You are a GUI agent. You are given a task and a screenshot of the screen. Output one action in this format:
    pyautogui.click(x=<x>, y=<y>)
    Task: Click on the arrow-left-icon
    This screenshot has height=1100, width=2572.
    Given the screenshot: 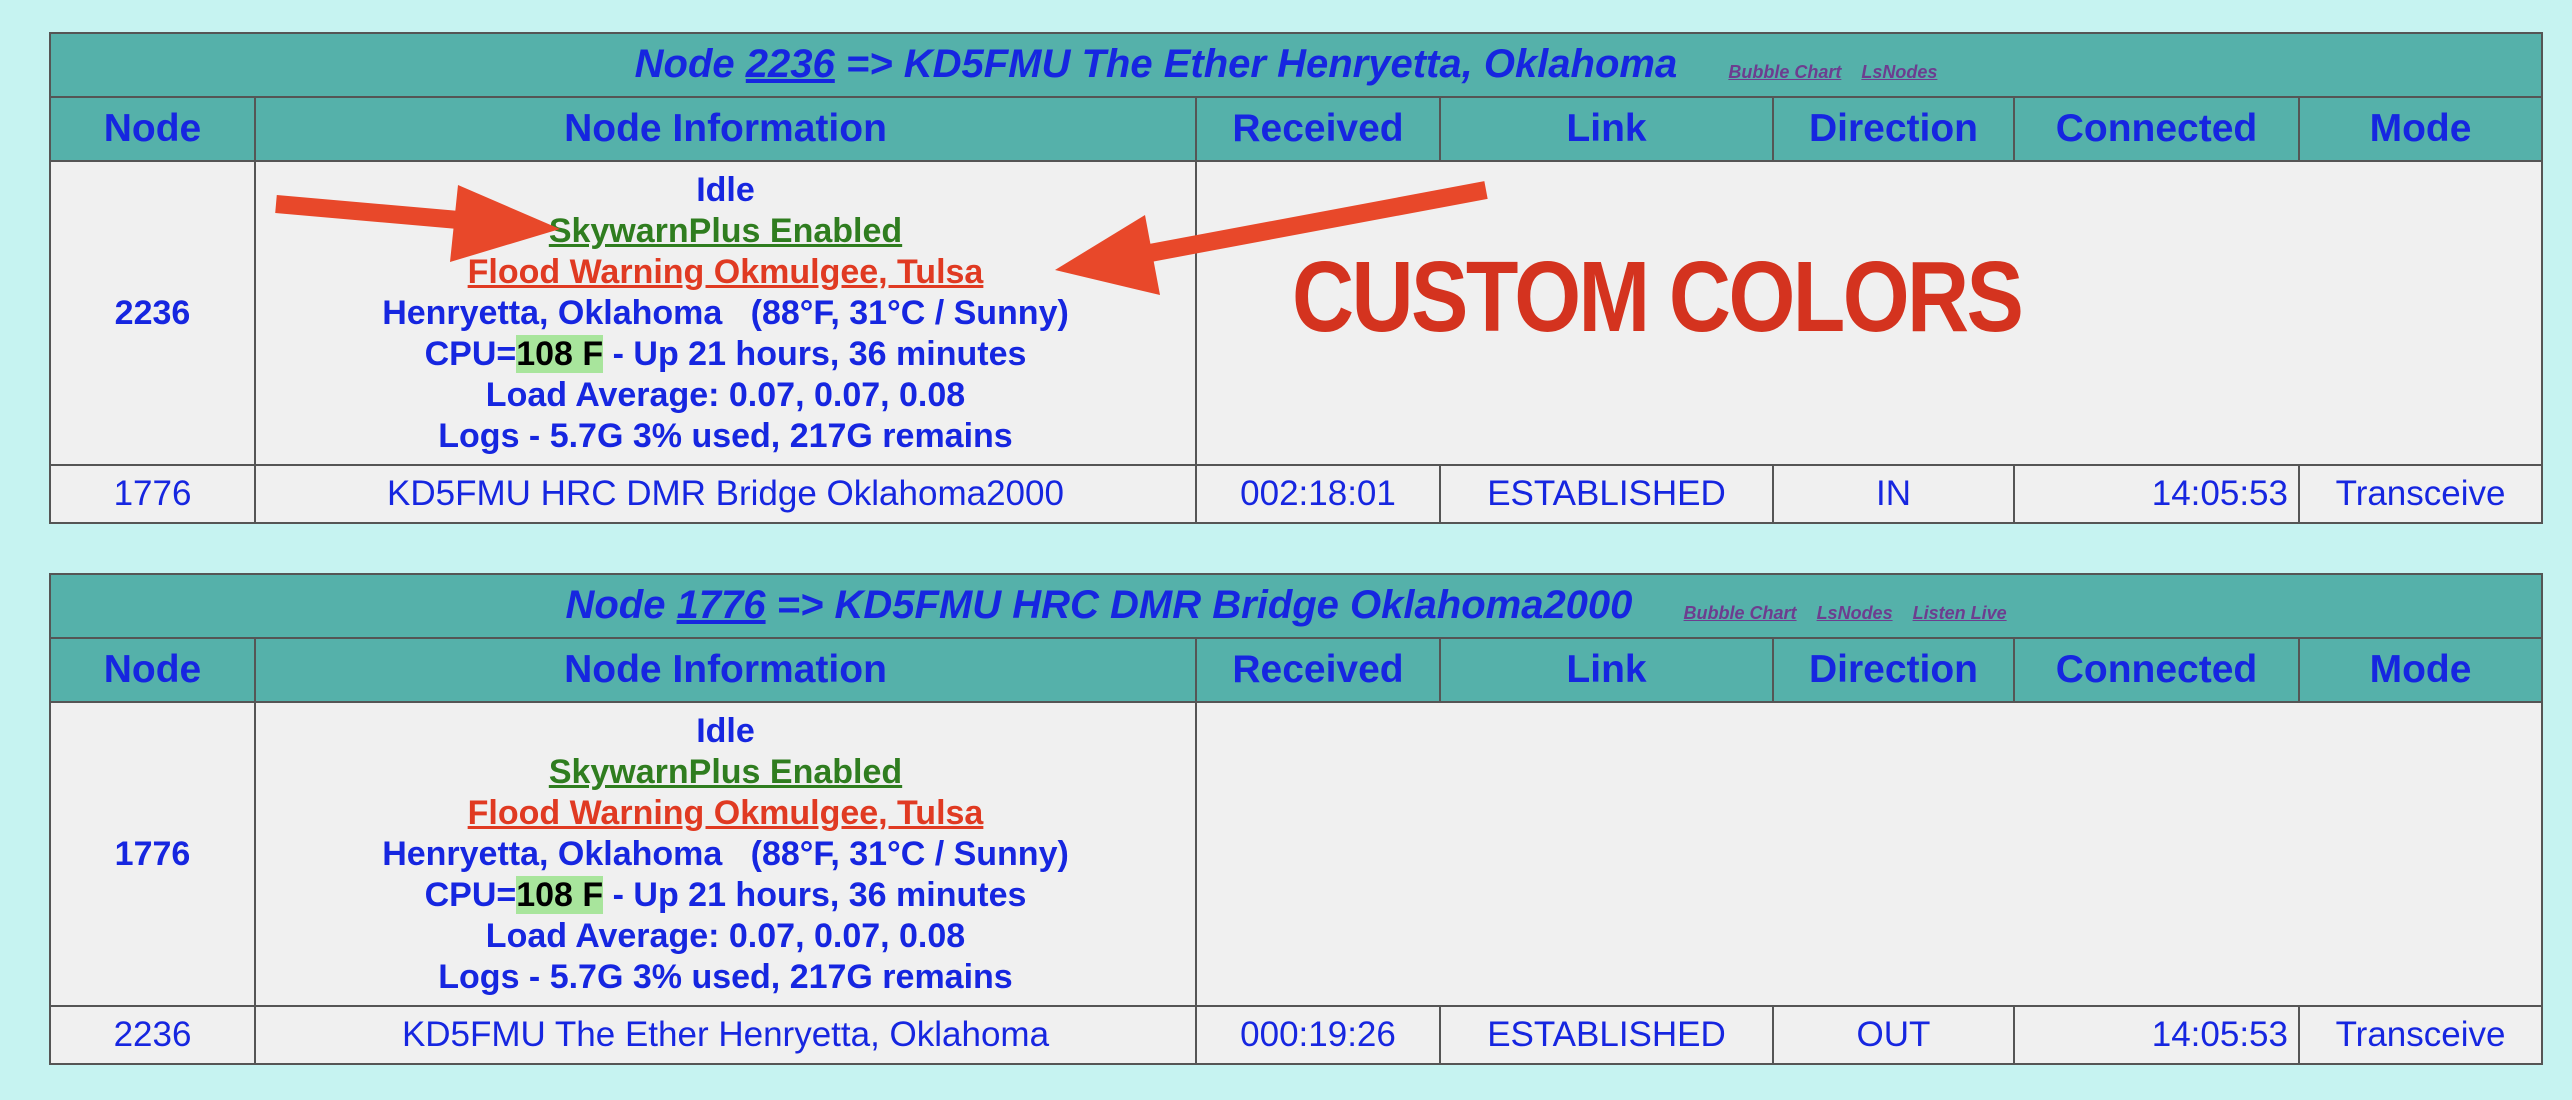 What is the action you would take?
    pyautogui.click(x=417, y=223)
    